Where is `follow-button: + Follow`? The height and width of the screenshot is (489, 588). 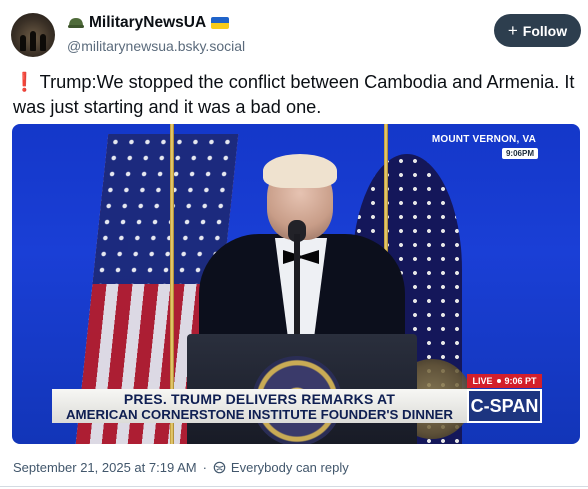 follow-button: + Follow is located at coordinates (537, 30).